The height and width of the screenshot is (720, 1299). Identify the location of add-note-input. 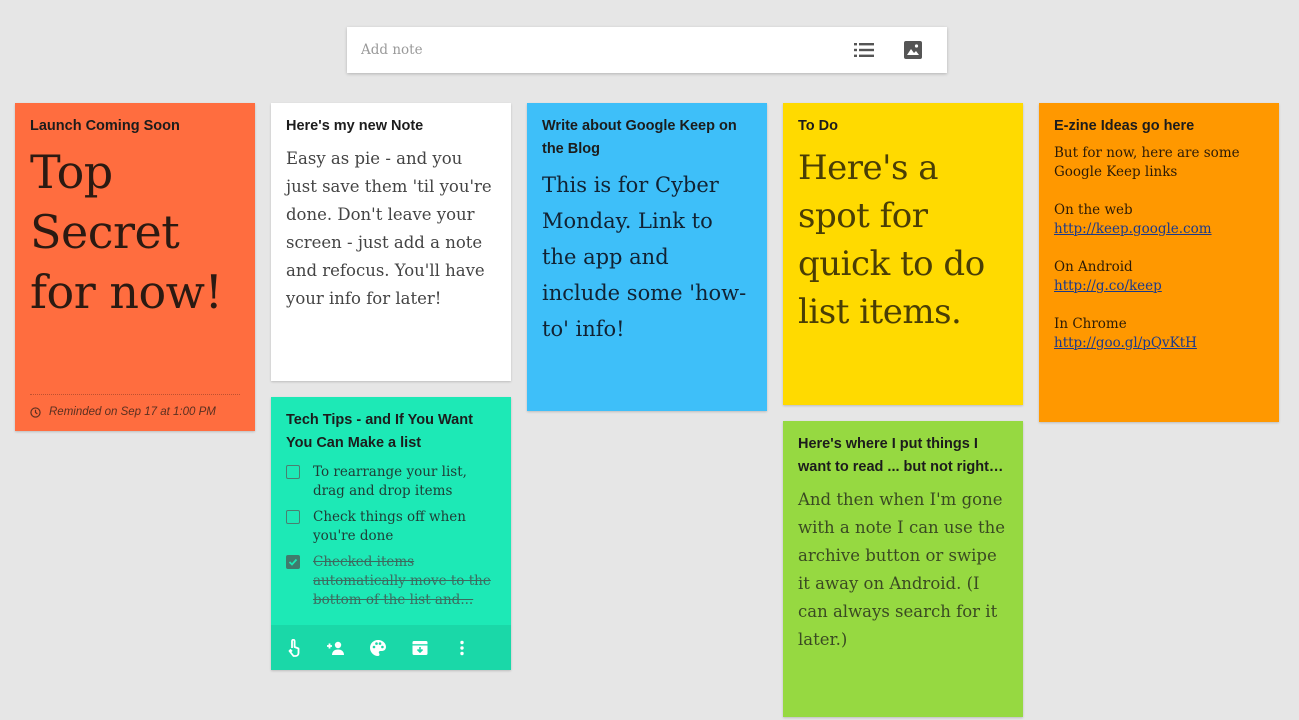
(591, 50).